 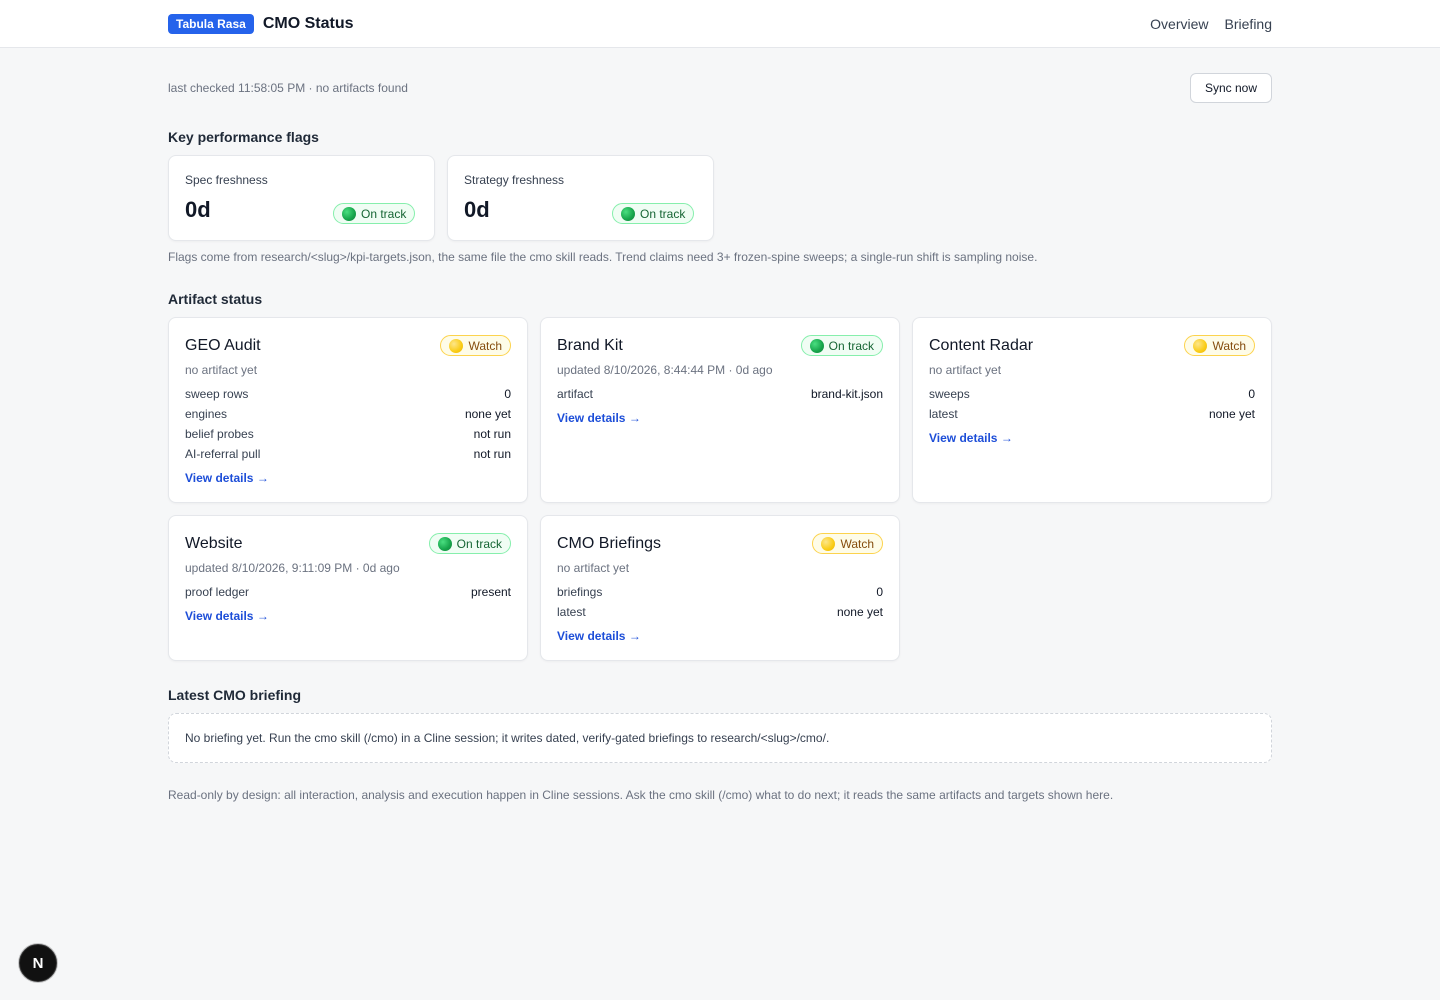 What do you see at coordinates (217, 394) in the screenshot?
I see `metric-key: sweep rows` at bounding box center [217, 394].